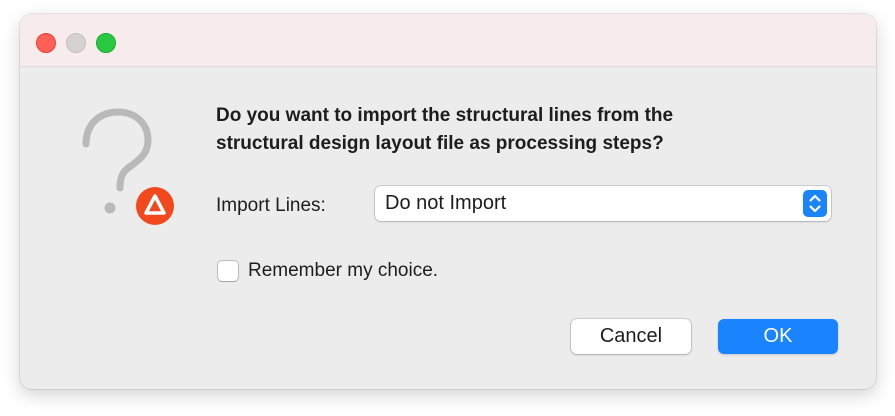  What do you see at coordinates (631, 336) in the screenshot?
I see `cancel-button: Cancel` at bounding box center [631, 336].